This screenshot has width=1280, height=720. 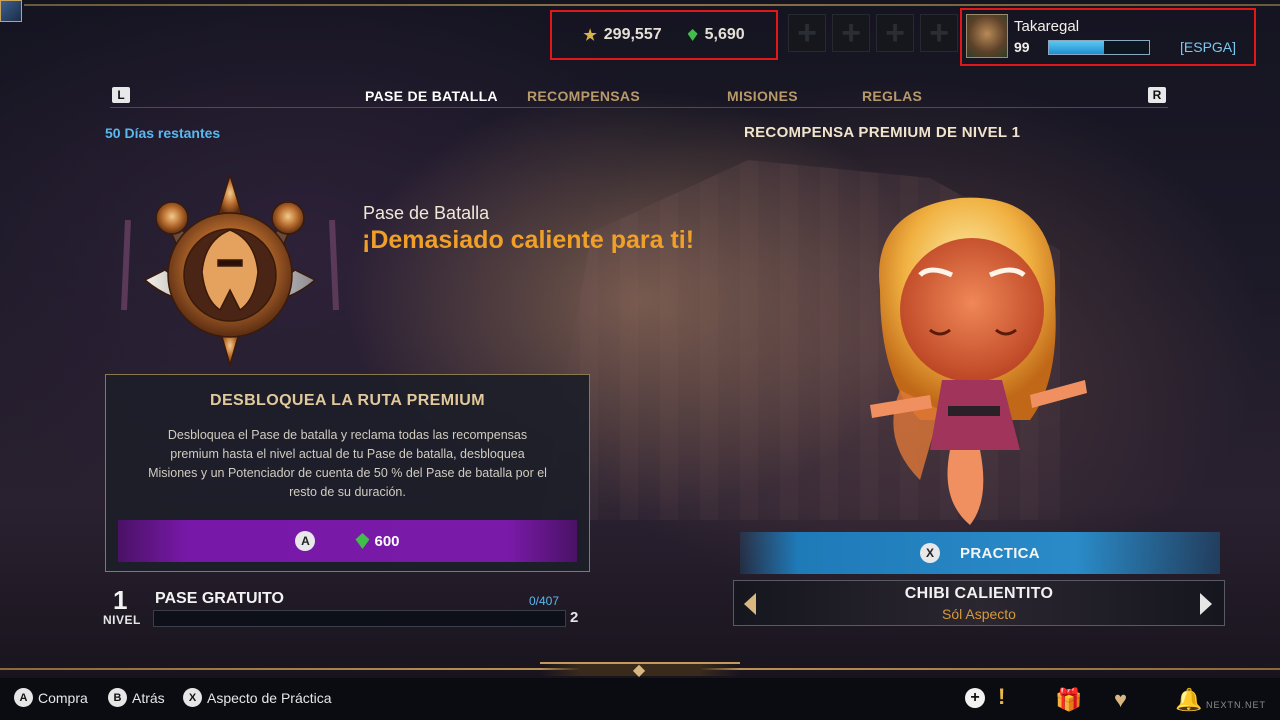 I want to click on hint-back-label: Atrás, so click(x=148, y=697).